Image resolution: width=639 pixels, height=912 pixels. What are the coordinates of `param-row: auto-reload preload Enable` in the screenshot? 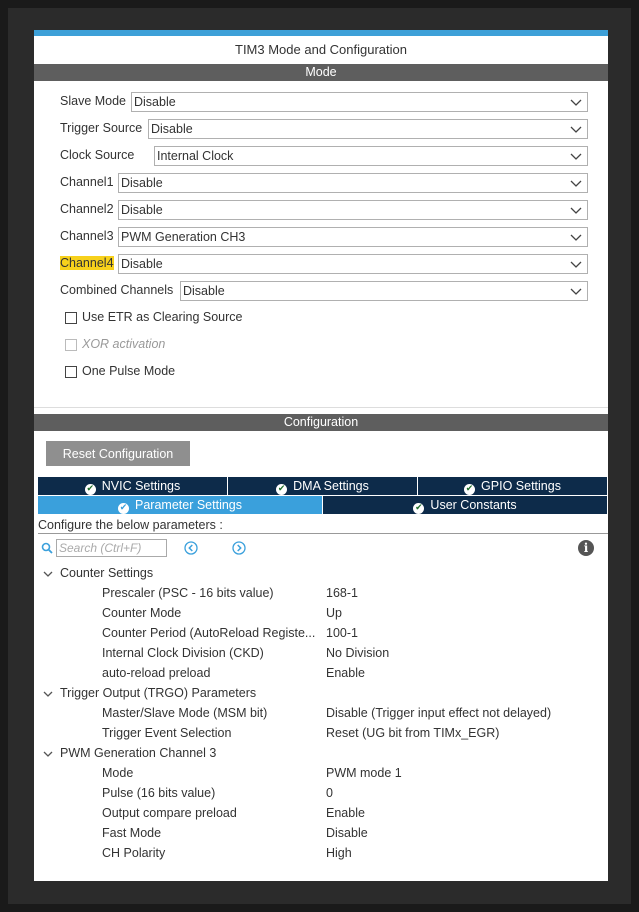 It's located at (321, 674).